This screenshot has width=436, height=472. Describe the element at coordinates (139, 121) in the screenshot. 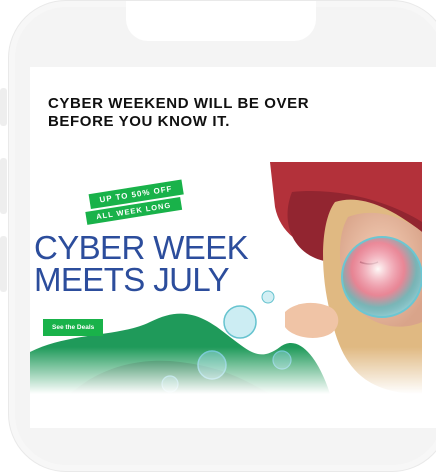

I see `headline-line-2: BEFORE YOU KNOW IT.` at that location.